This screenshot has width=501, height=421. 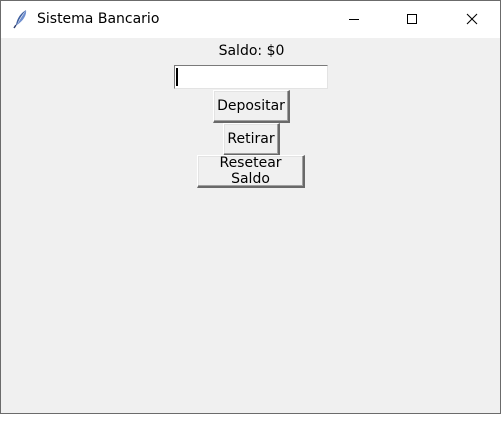 What do you see at coordinates (251, 106) in the screenshot?
I see `deposit-button: Depositar` at bounding box center [251, 106].